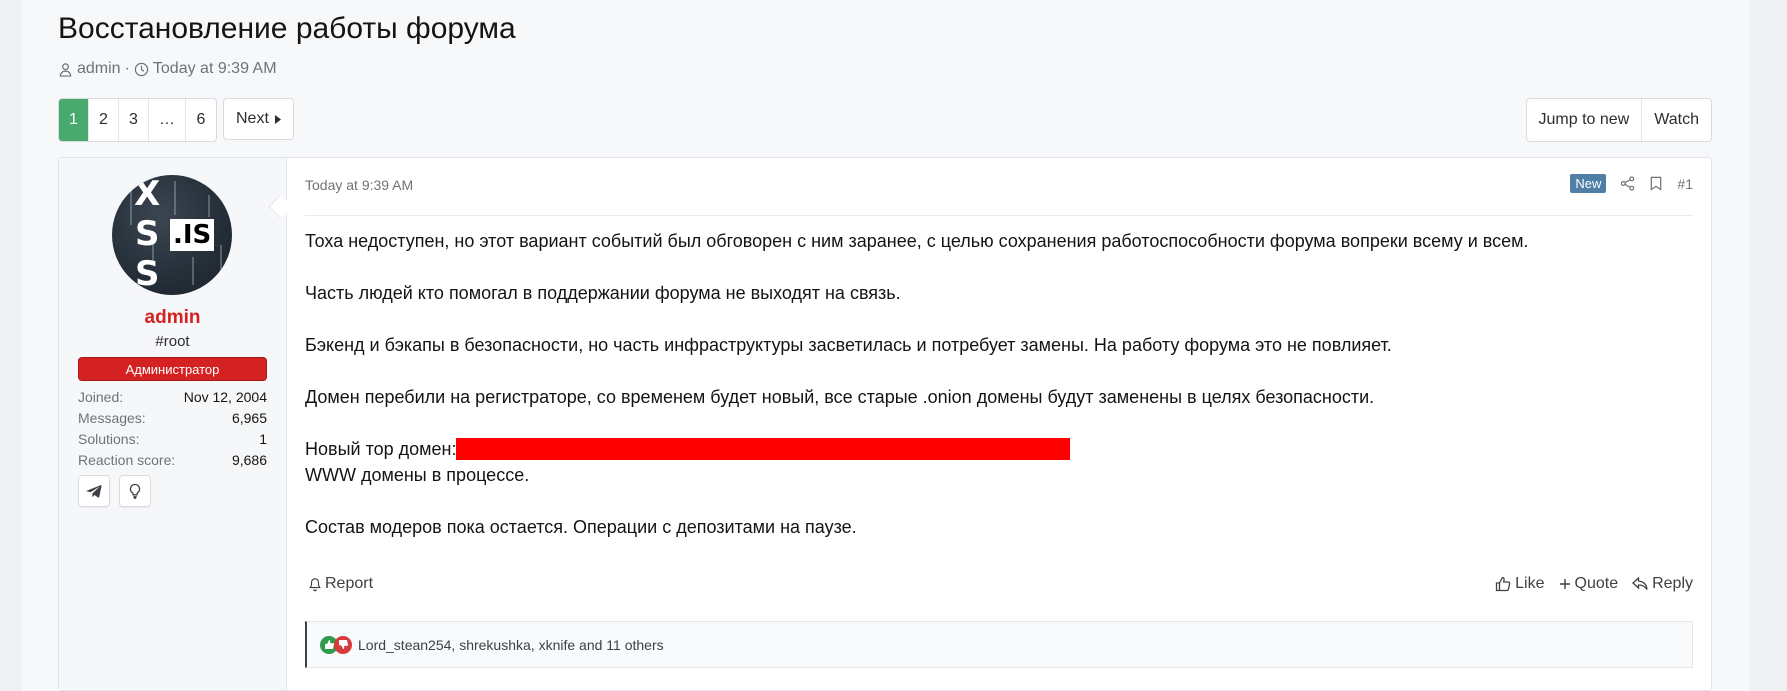 The height and width of the screenshot is (691, 1787). What do you see at coordinates (349, 583) in the screenshot?
I see `report-label: Report` at bounding box center [349, 583].